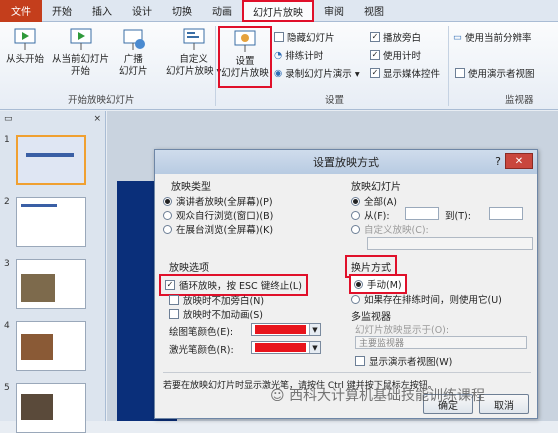 The width and height of the screenshot is (558, 433). Describe the element at coordinates (433, 300) in the screenshot. I see `use-timings-label: 如果存在排练时间，则使用它(U)` at that location.